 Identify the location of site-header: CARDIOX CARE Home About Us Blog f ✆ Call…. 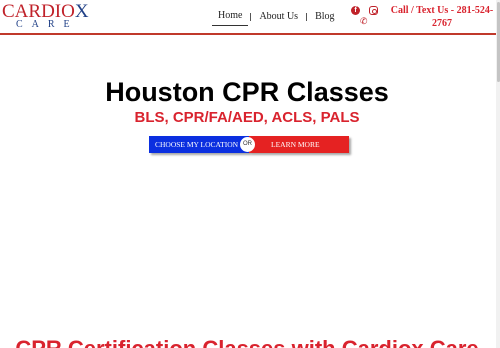
(250, 17).